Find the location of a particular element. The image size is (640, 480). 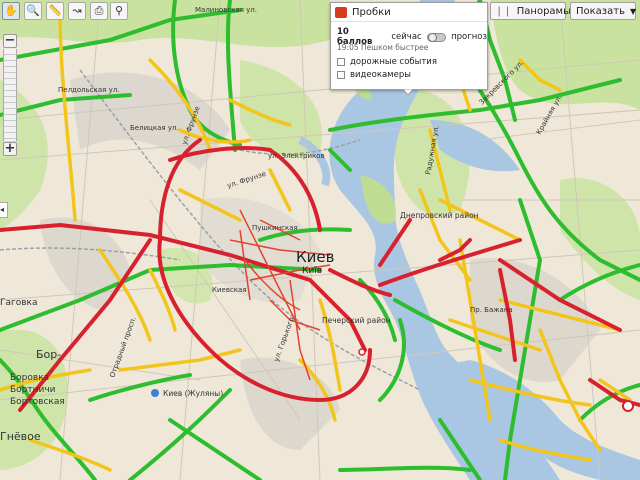

map-label: Бор- is located at coordinates (48, 354).